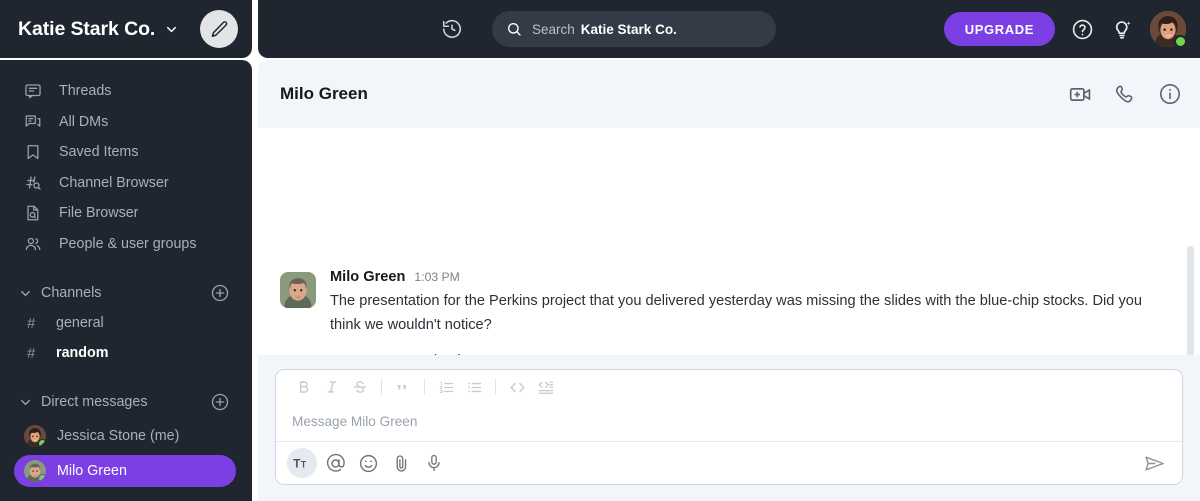 This screenshot has height=501, width=1200. I want to click on composer-actions: TT, so click(729, 462).